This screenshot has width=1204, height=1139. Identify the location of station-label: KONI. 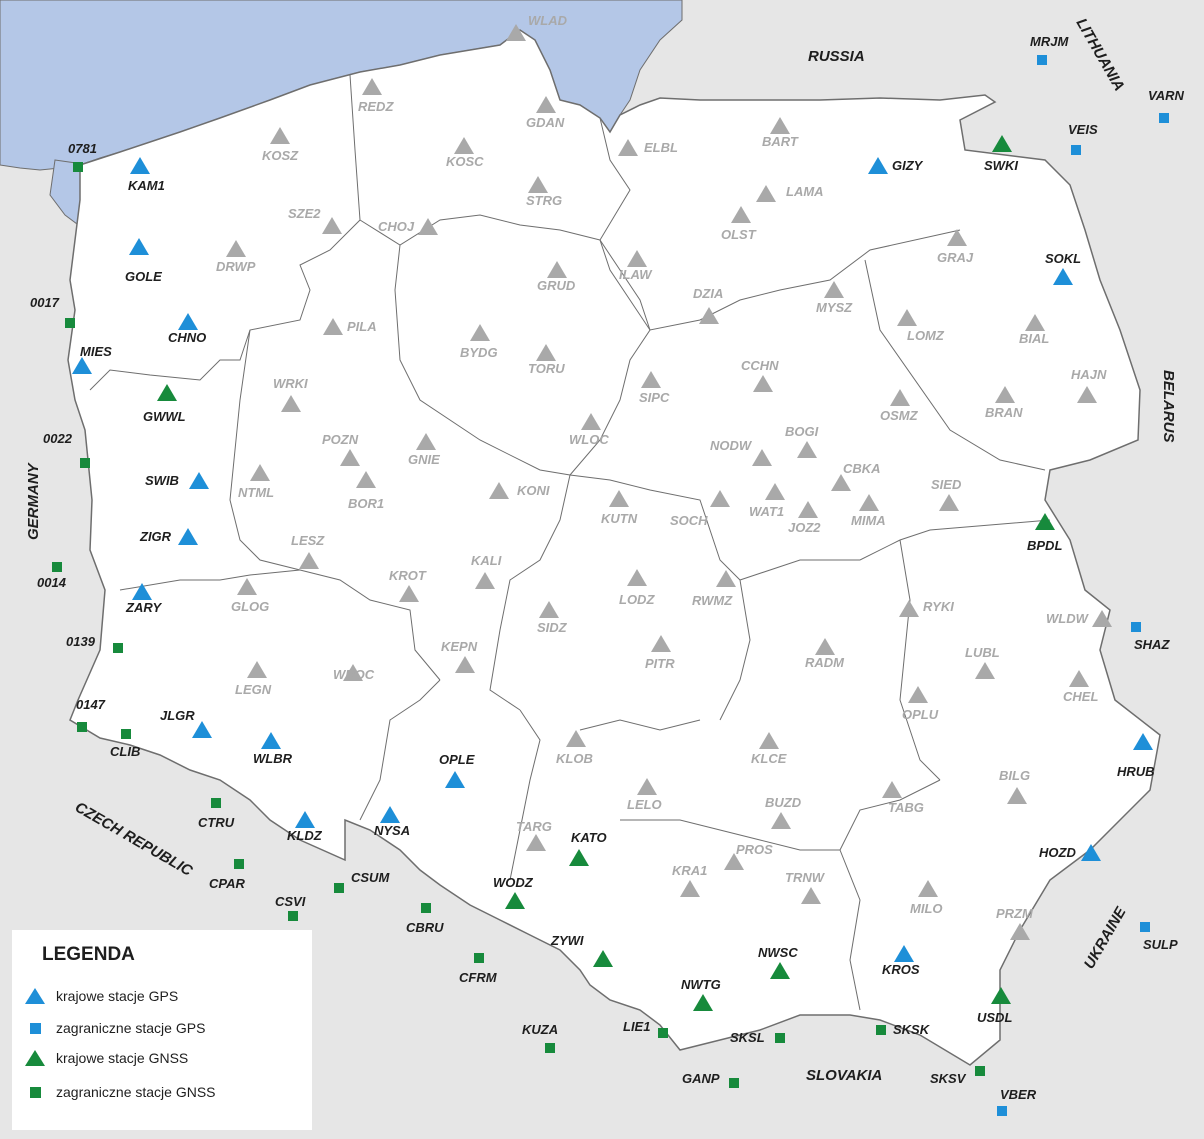
(533, 490).